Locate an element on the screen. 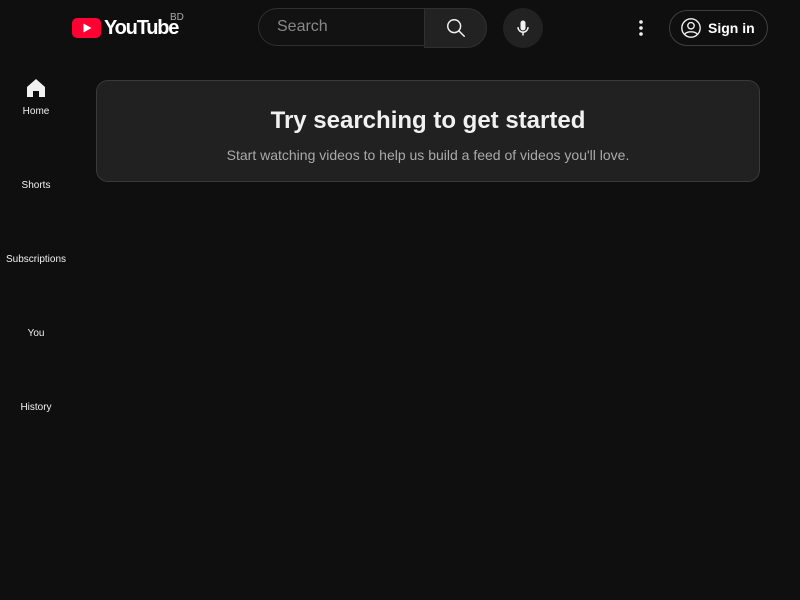 The width and height of the screenshot is (800, 600). search-input is located at coordinates (347, 27).